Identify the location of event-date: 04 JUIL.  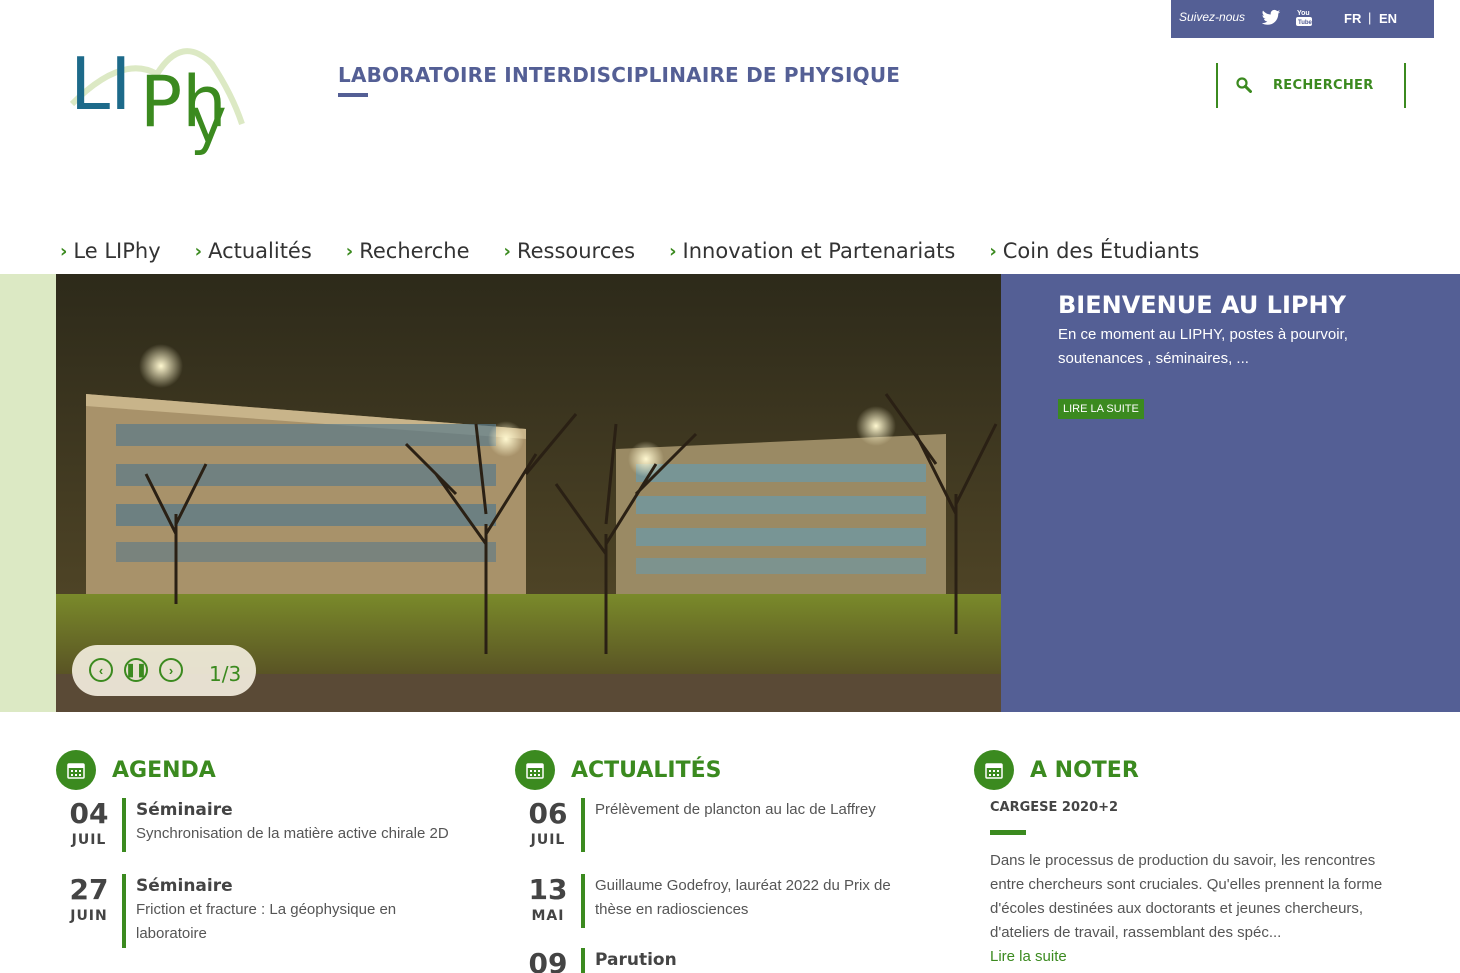
(89, 825).